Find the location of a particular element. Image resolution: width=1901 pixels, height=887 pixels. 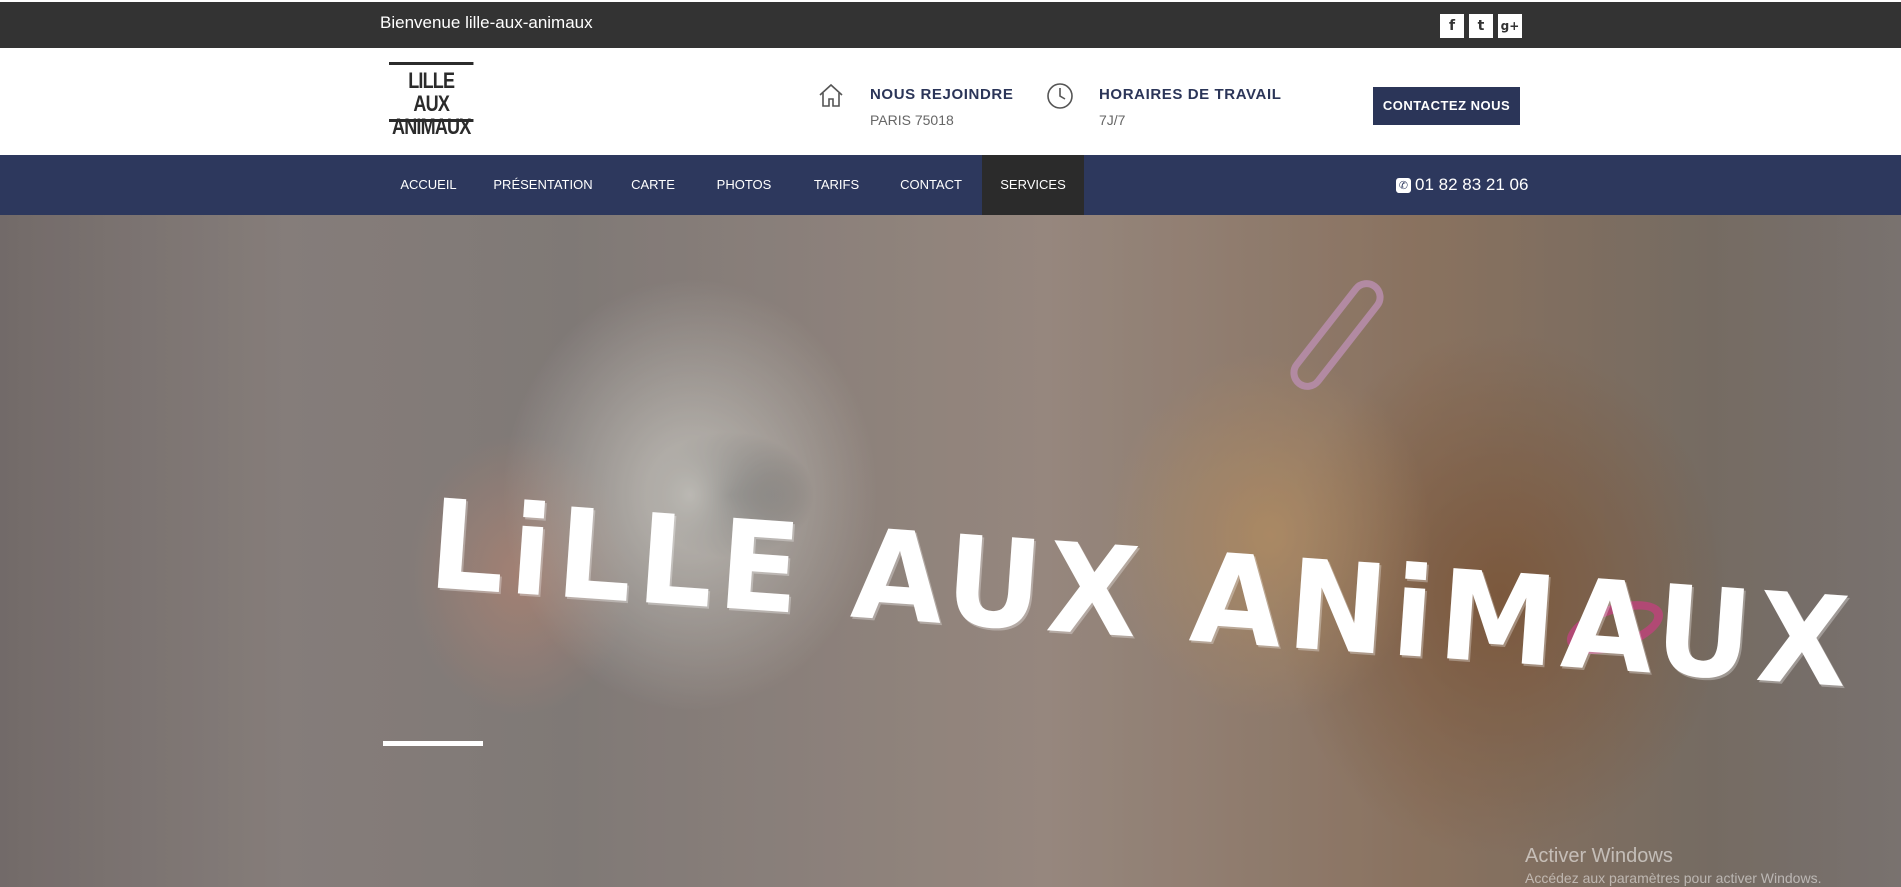

nav-services: SERVICES is located at coordinates (1033, 185).